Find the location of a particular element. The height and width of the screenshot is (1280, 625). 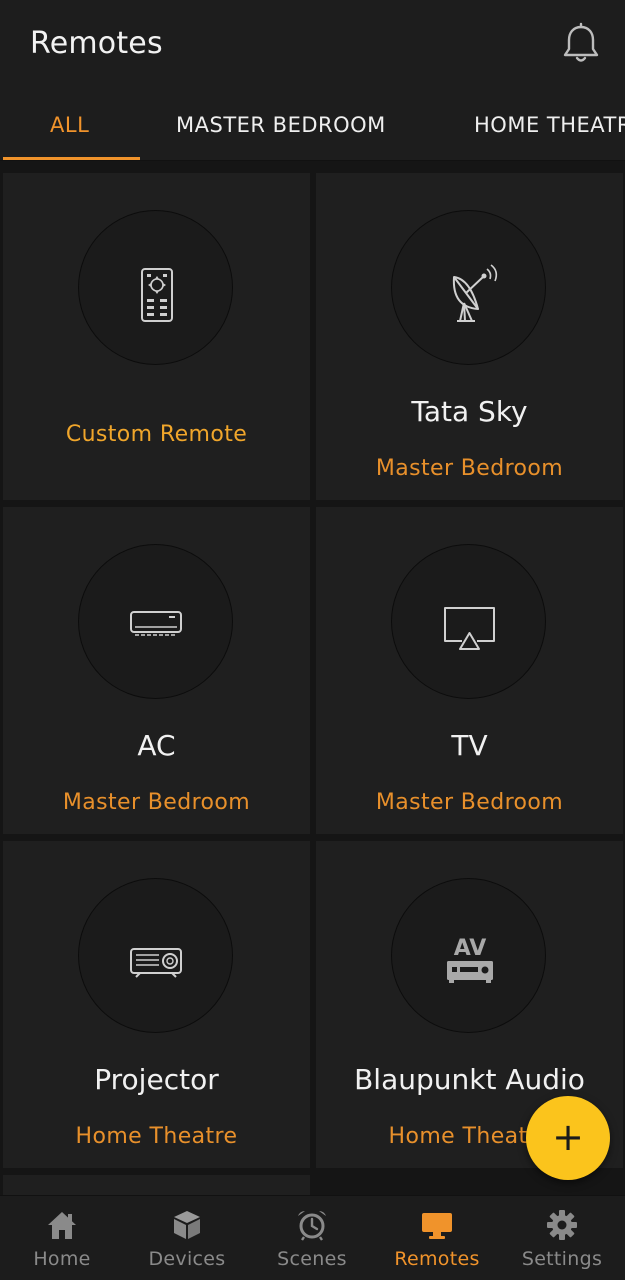

nav-scenes: Scenes is located at coordinates (312, 1238).